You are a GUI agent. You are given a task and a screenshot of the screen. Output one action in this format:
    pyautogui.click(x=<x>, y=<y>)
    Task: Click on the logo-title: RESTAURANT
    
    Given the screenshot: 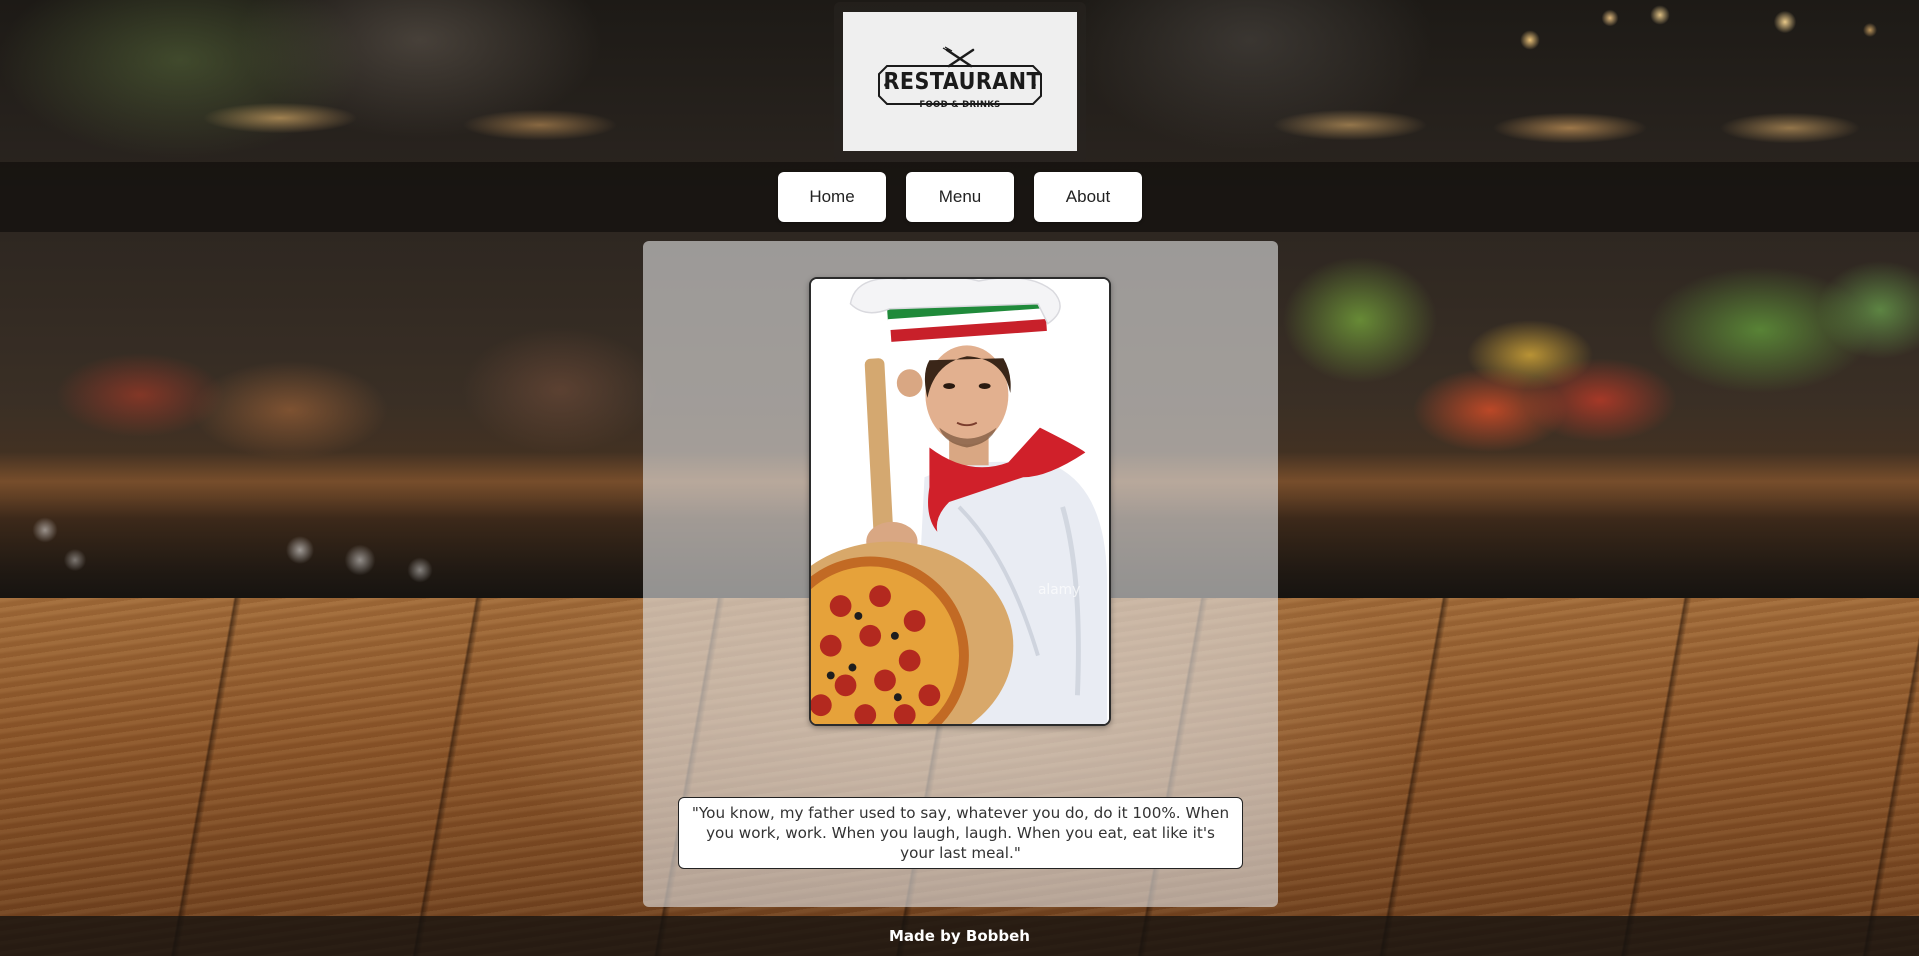 What is the action you would take?
    pyautogui.click(x=962, y=81)
    